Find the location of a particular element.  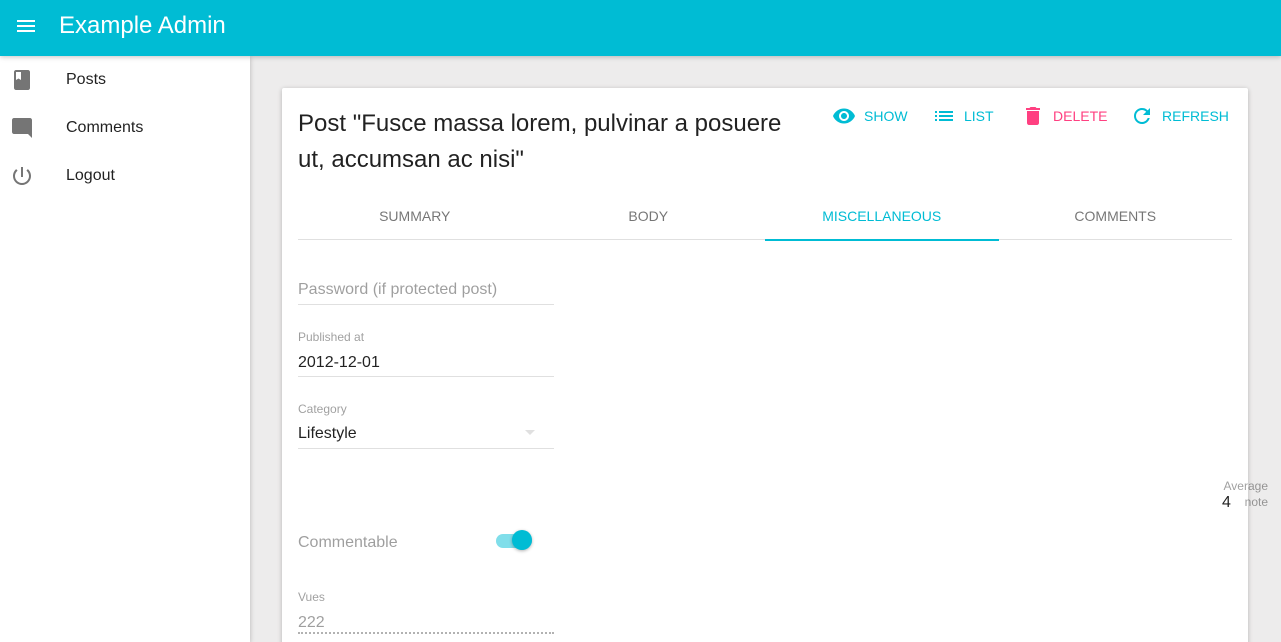

sidebar-item-logout: Logout is located at coordinates (125, 176).